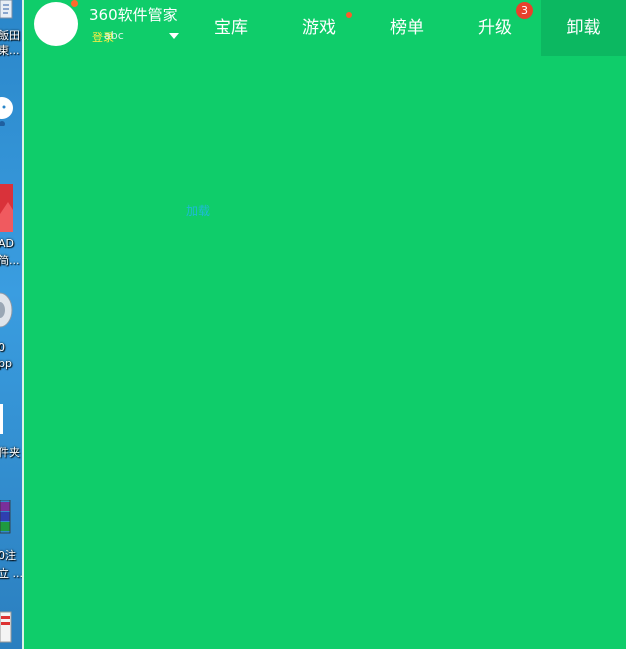 The image size is (626, 649). I want to click on document-icon, so click(6, 9).